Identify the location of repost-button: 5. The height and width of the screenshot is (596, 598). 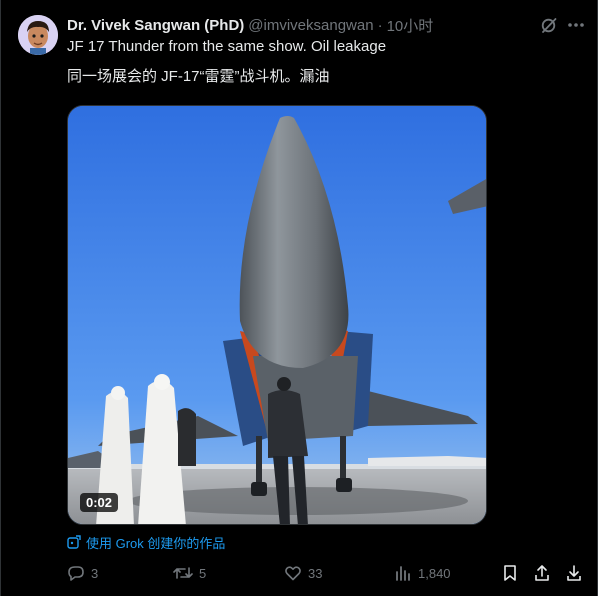
(189, 573).